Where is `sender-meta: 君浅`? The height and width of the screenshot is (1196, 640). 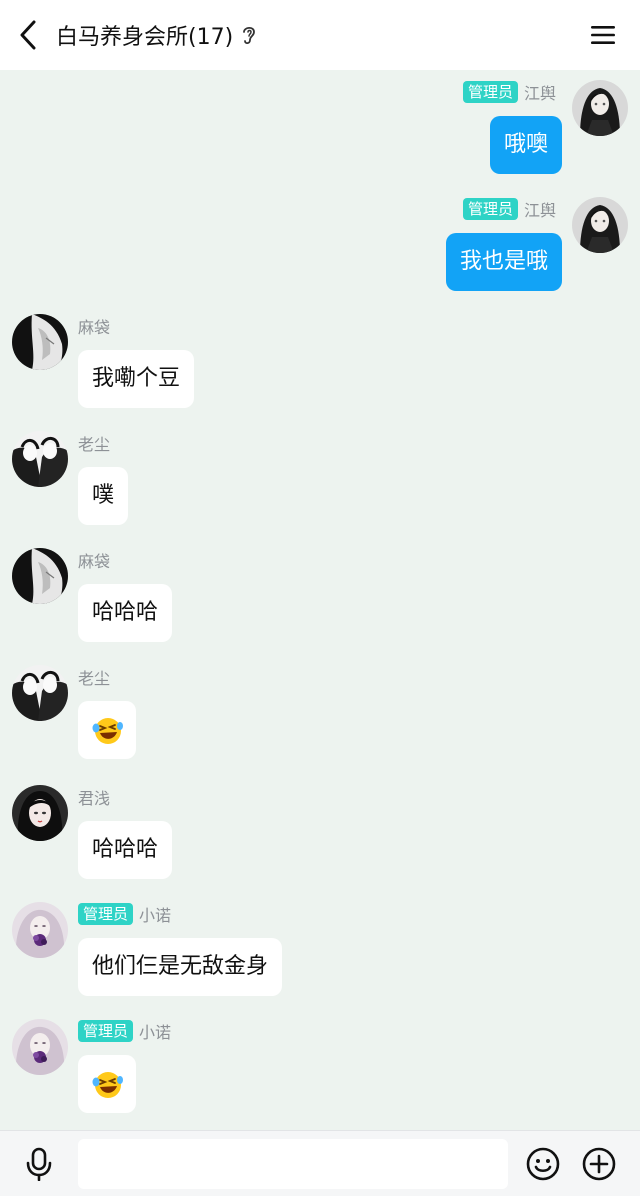 sender-meta: 君浅 is located at coordinates (94, 797).